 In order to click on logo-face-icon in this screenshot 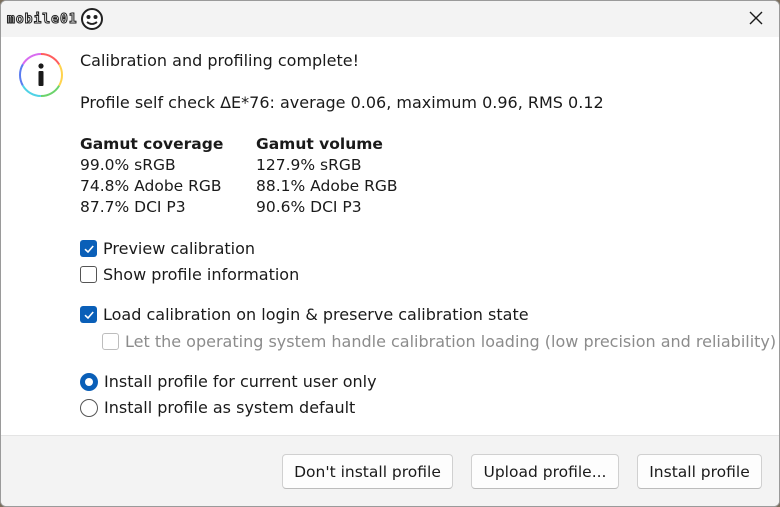, I will do `click(91, 19)`.